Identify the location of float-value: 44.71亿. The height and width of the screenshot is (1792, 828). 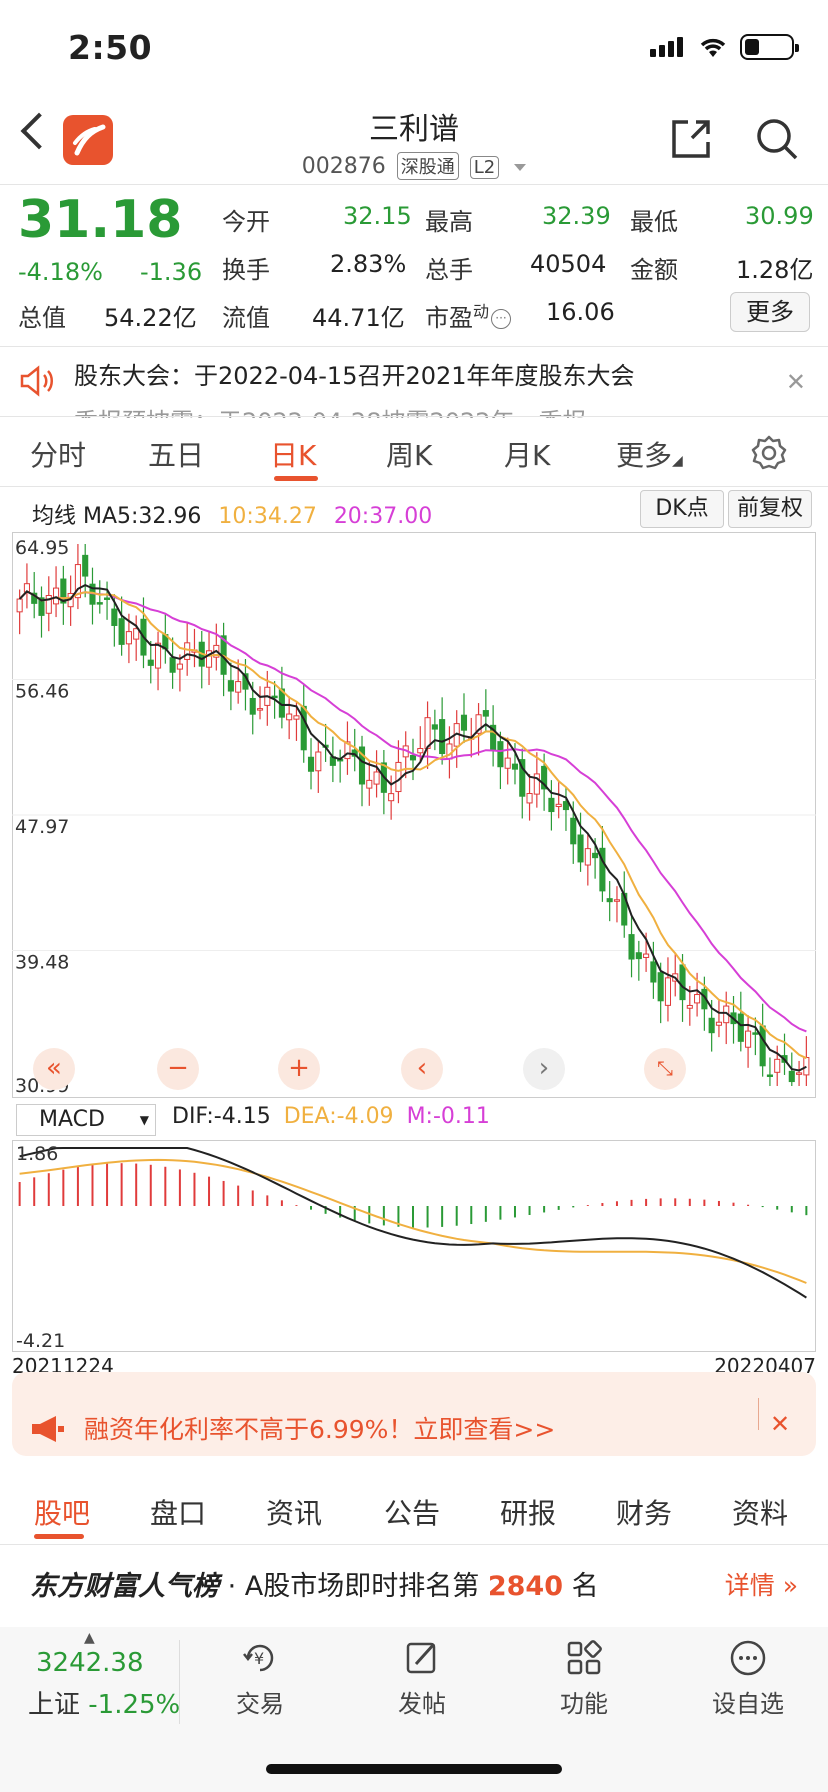
(358, 318).